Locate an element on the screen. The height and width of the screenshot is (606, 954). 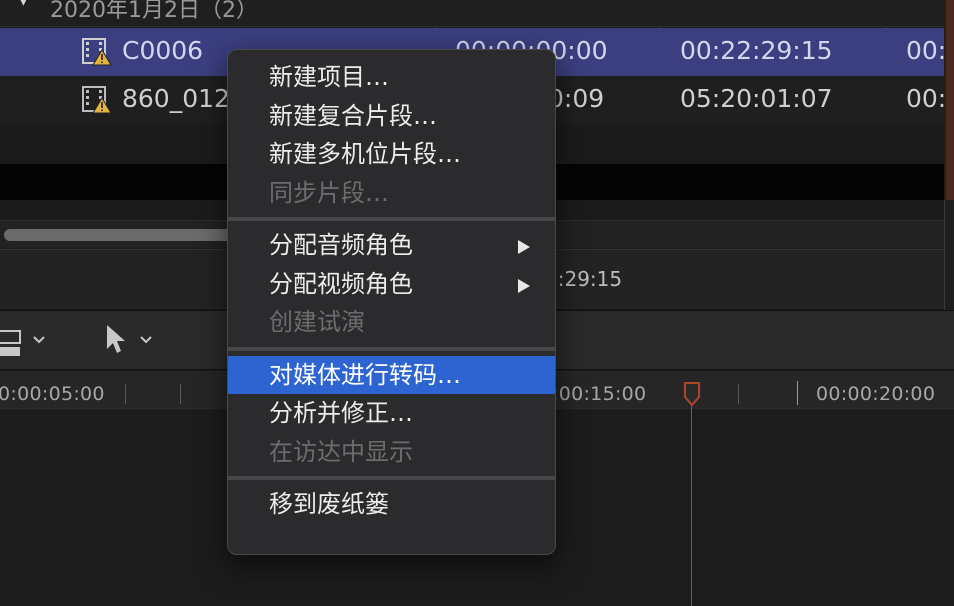
menu-item-label: 分配音频角色 is located at coordinates (341, 245).